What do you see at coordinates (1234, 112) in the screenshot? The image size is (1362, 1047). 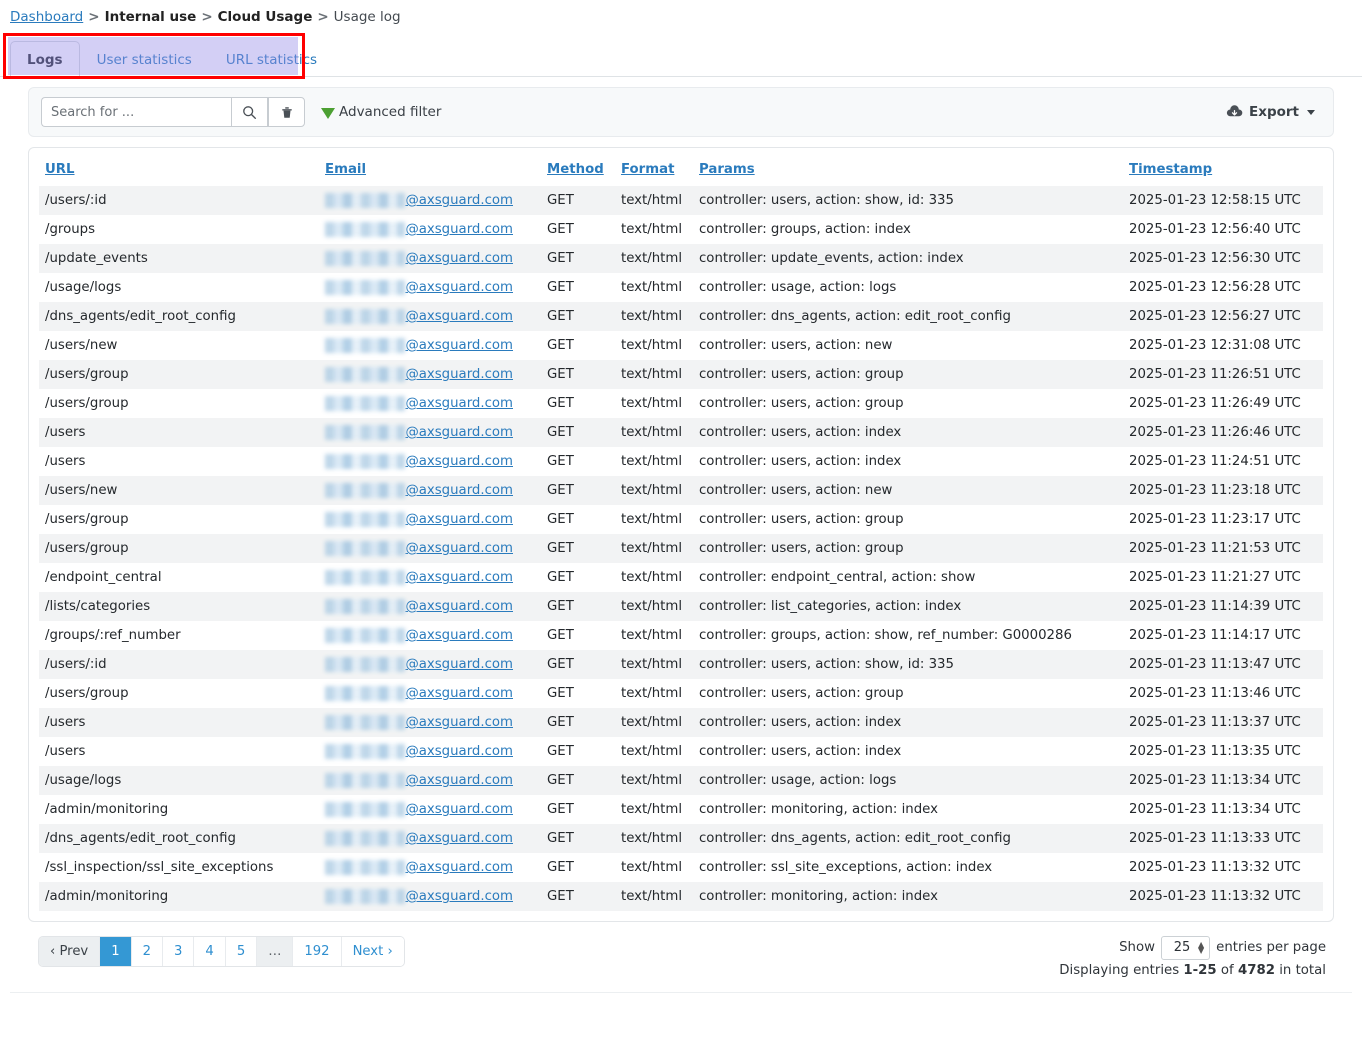 I see `cloud-download-icon` at bounding box center [1234, 112].